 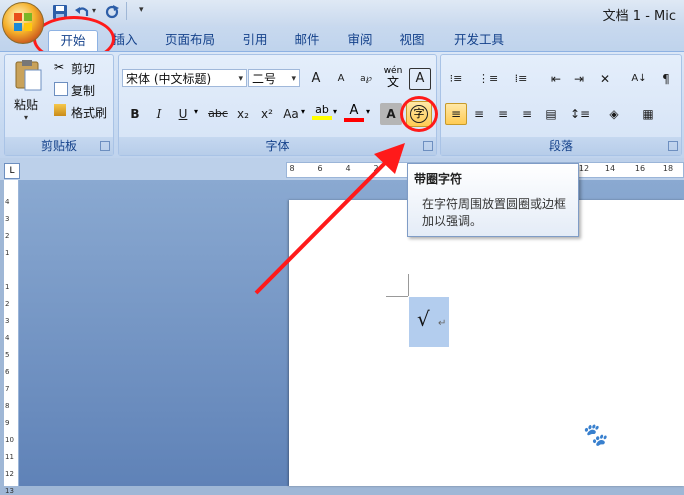 I want to click on tab-references: 引用, so click(x=255, y=40).